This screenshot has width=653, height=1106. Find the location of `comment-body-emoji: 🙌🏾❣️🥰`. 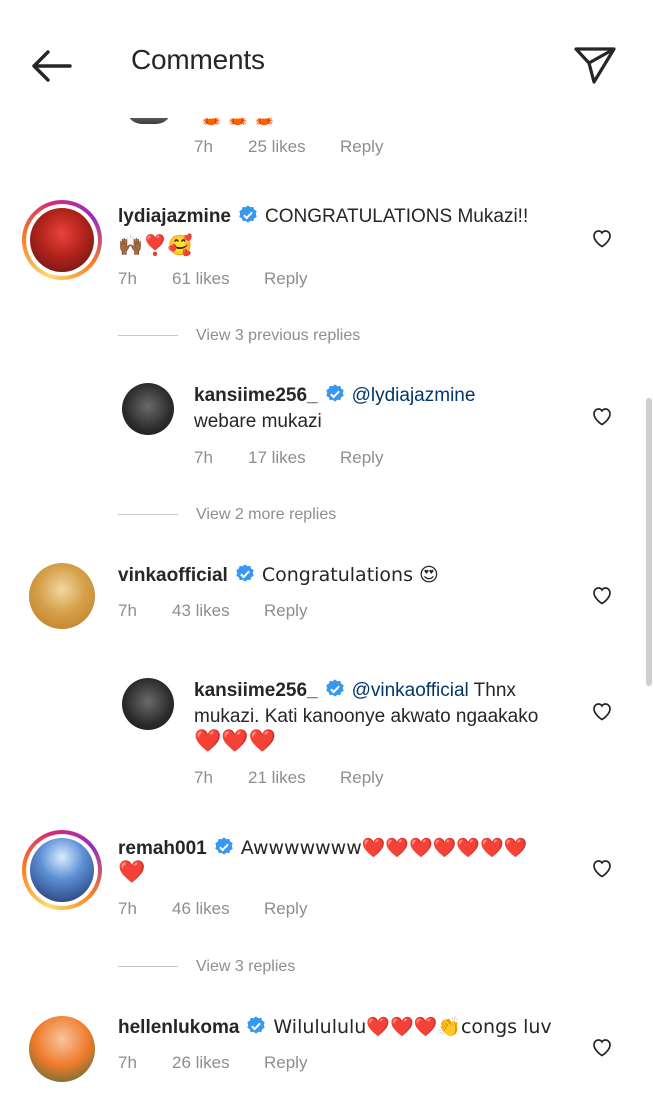

comment-body-emoji: 🙌🏾❣️🥰 is located at coordinates (155, 245).